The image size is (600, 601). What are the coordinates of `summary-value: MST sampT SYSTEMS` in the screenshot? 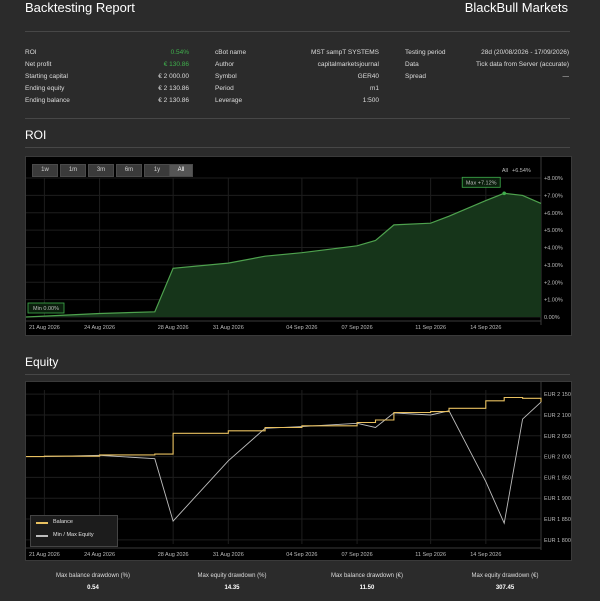 It's located at (344, 52).